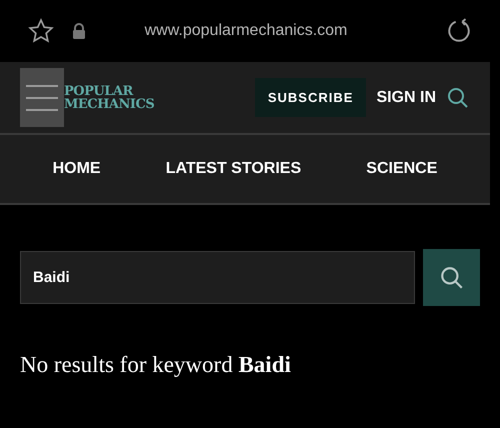 The width and height of the screenshot is (500, 428). What do you see at coordinates (406, 97) in the screenshot?
I see `sign-in-link: SIGN IN` at bounding box center [406, 97].